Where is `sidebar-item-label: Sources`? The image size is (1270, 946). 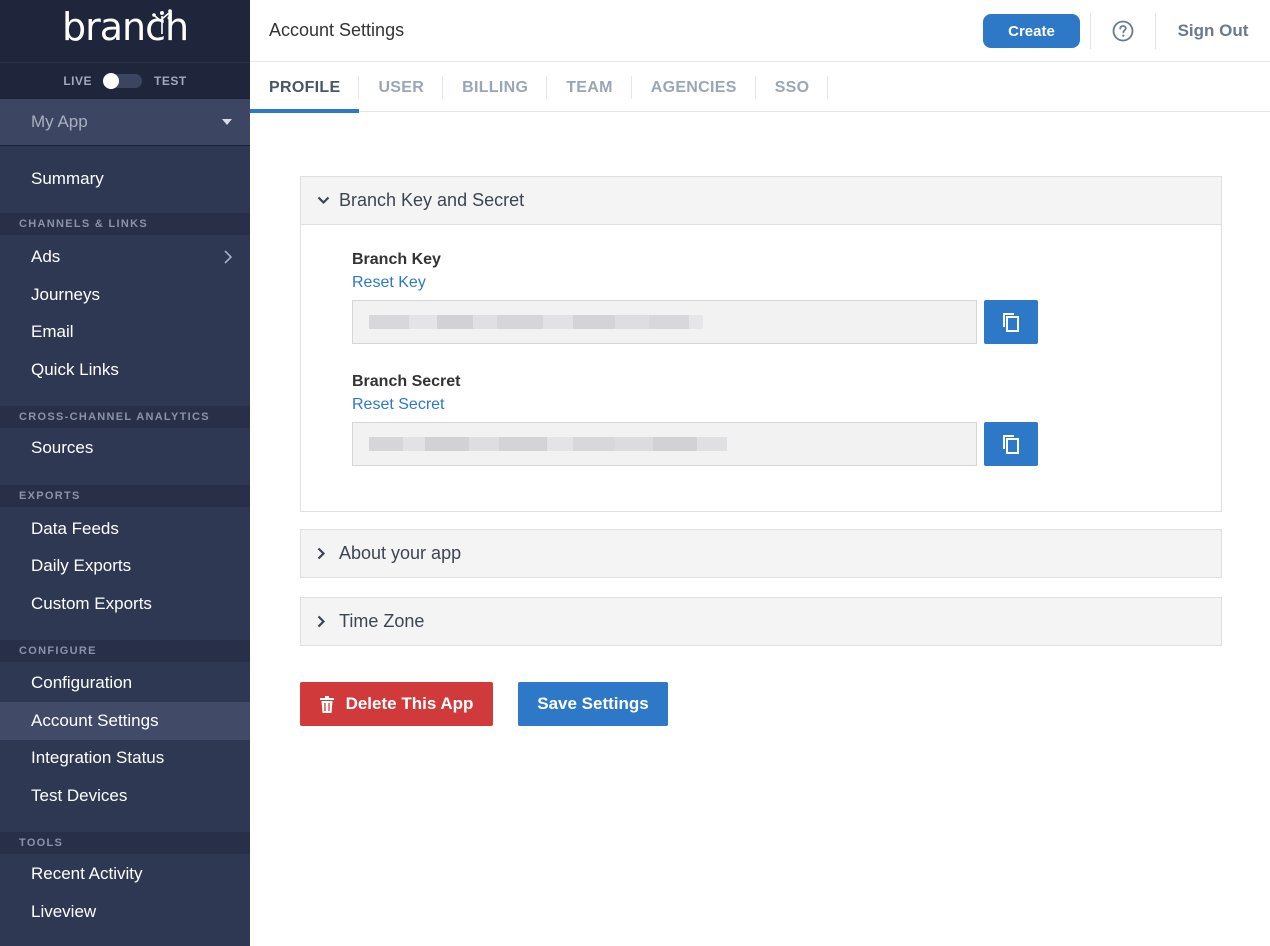
sidebar-item-label: Sources is located at coordinates (62, 448).